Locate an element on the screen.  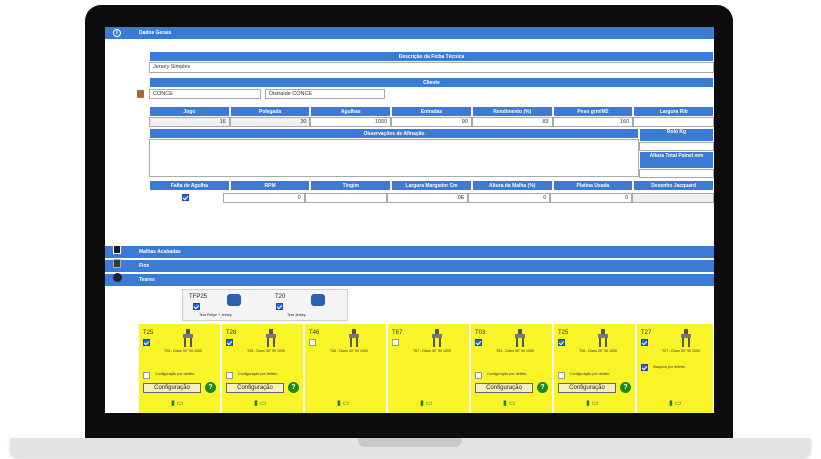
altura-input is located at coordinates (676, 173).